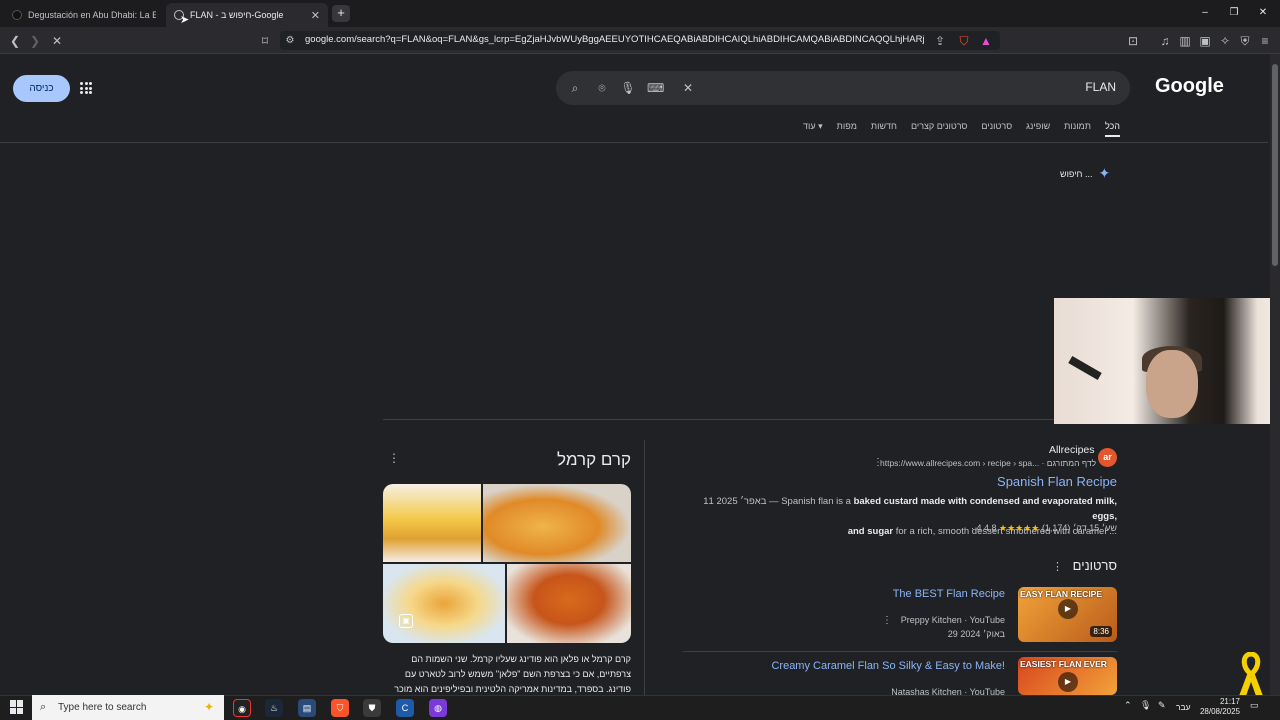 This screenshot has height=720, width=1280. What do you see at coordinates (1165, 41) in the screenshot?
I see `media-icon: ♫` at bounding box center [1165, 41].